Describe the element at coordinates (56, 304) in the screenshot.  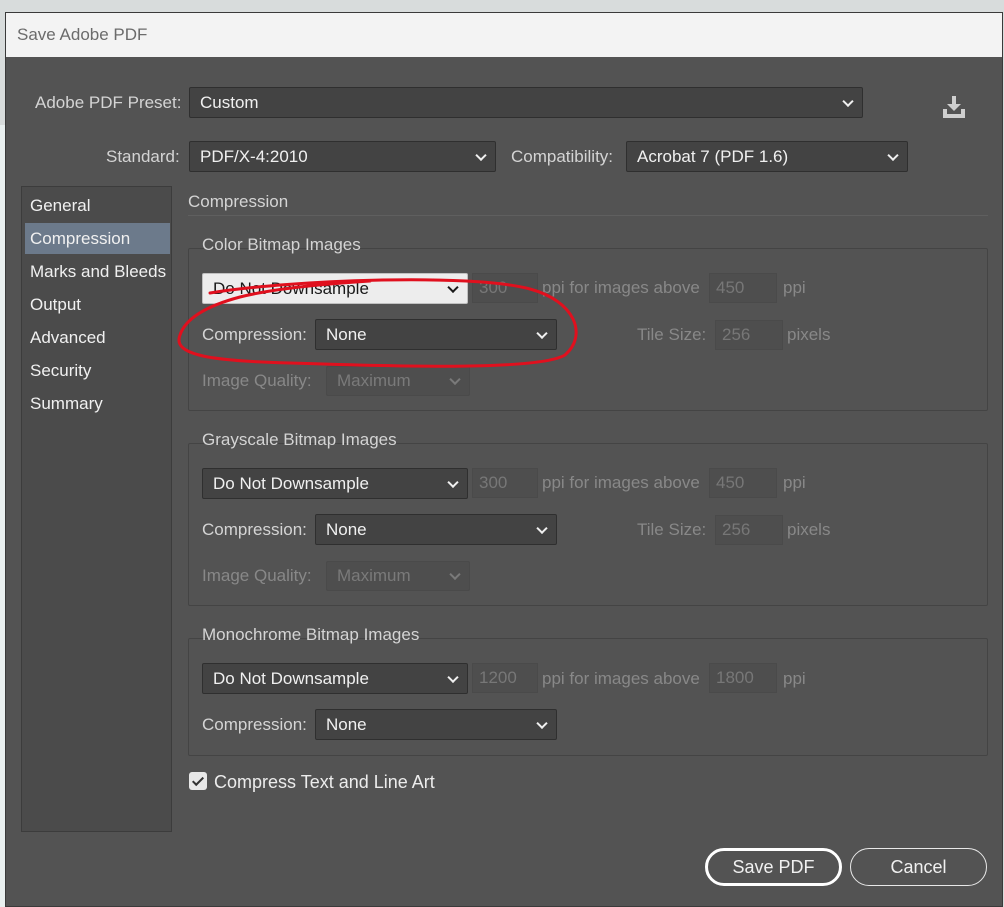
I see `sidebar-item-label: Output` at that location.